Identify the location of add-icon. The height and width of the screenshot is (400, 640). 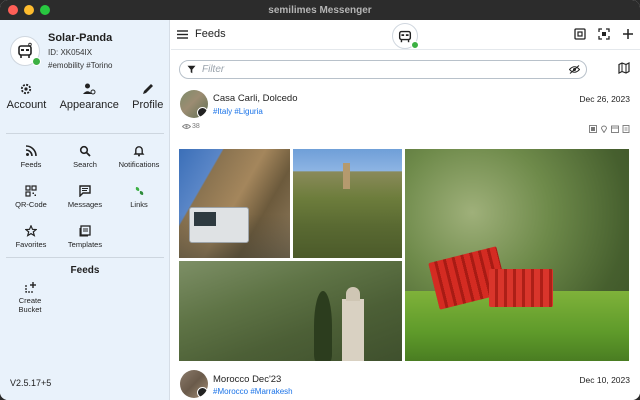
(628, 34).